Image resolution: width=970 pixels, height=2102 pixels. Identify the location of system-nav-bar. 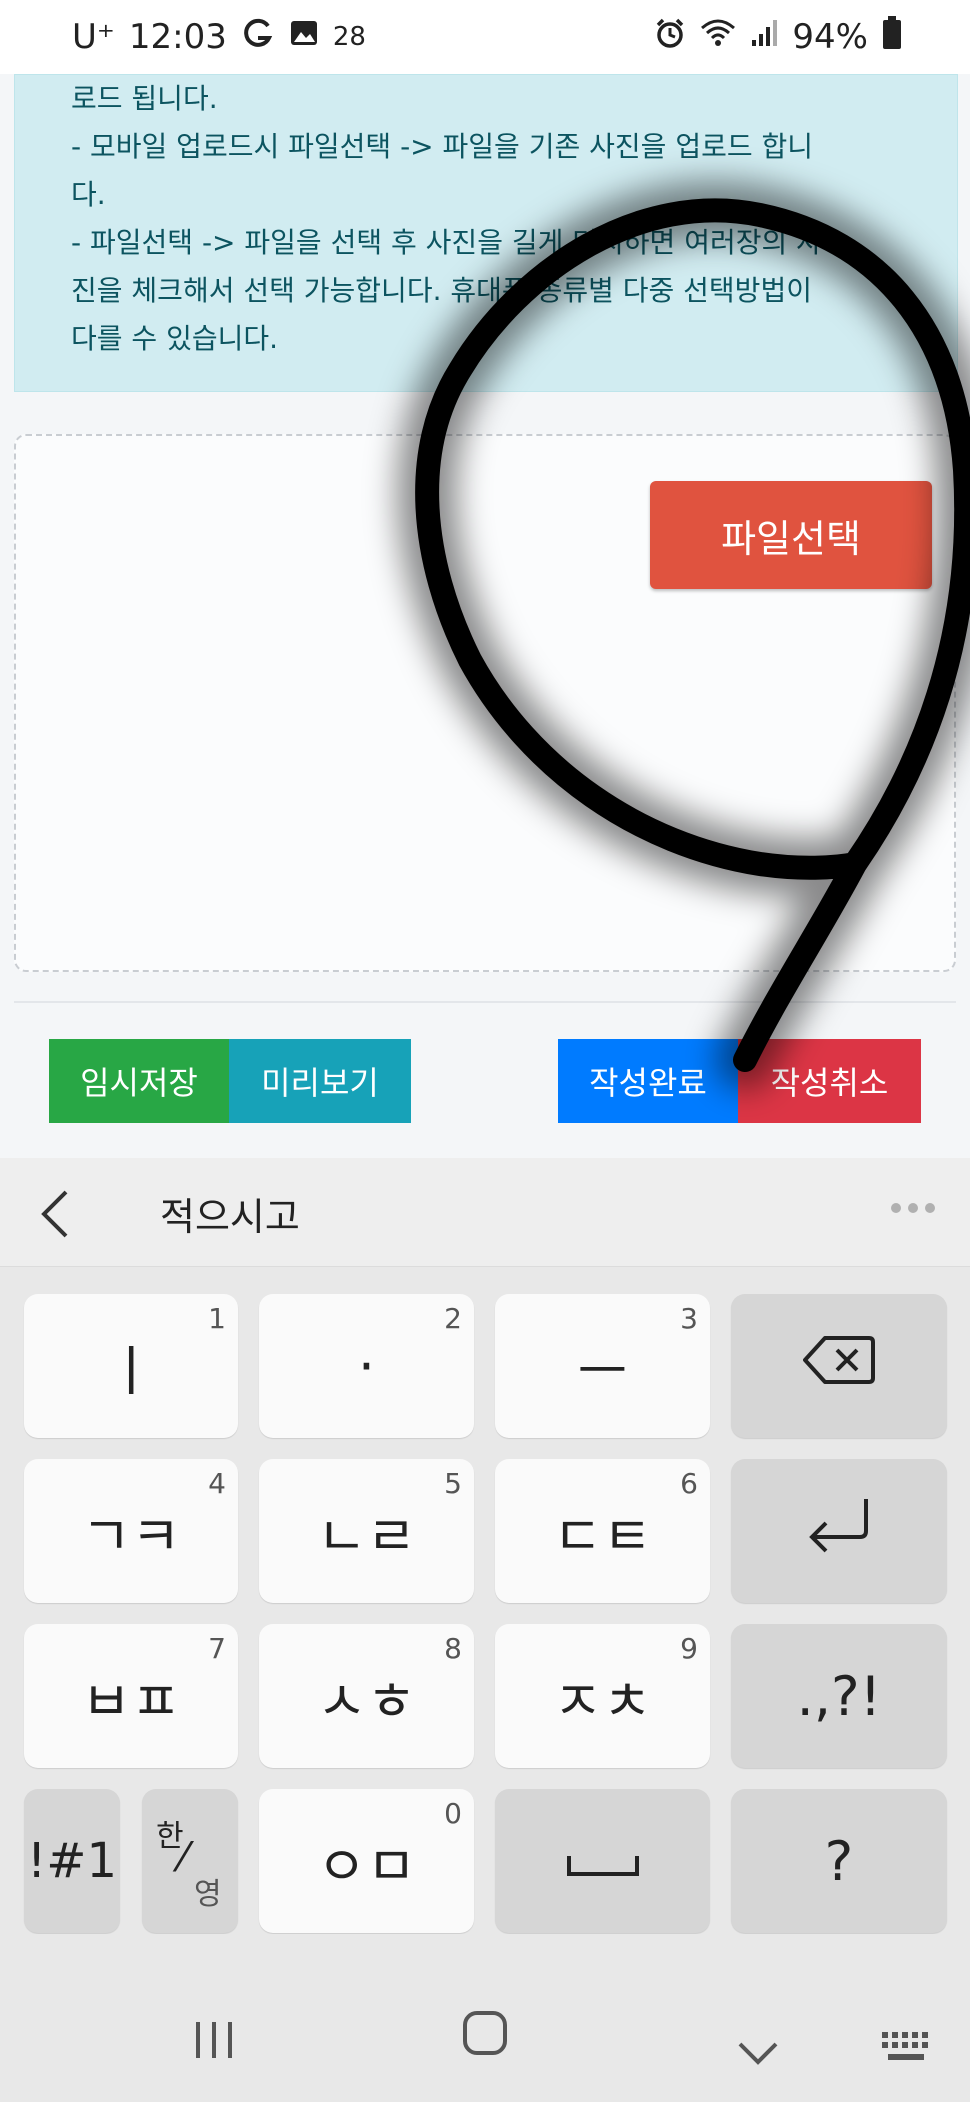
(485, 2018).